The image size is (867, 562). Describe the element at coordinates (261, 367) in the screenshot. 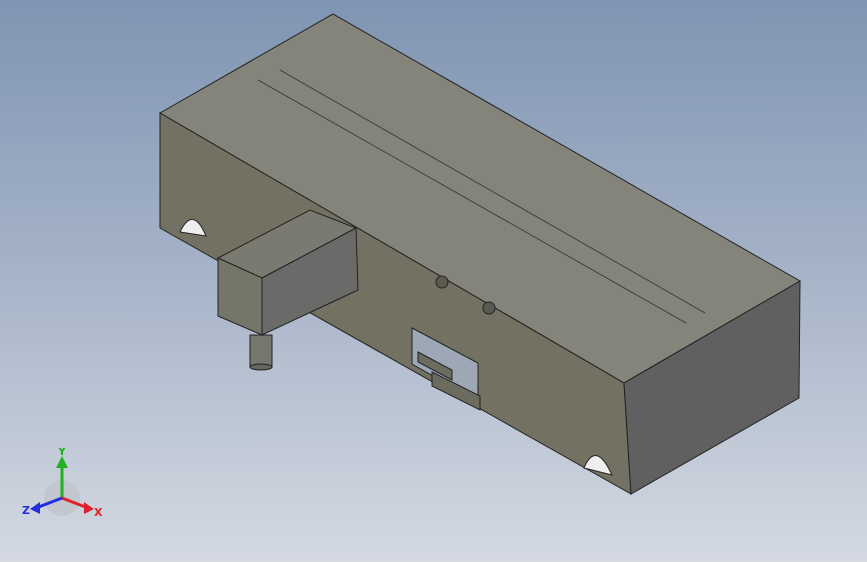

I see `shaft-end` at that location.